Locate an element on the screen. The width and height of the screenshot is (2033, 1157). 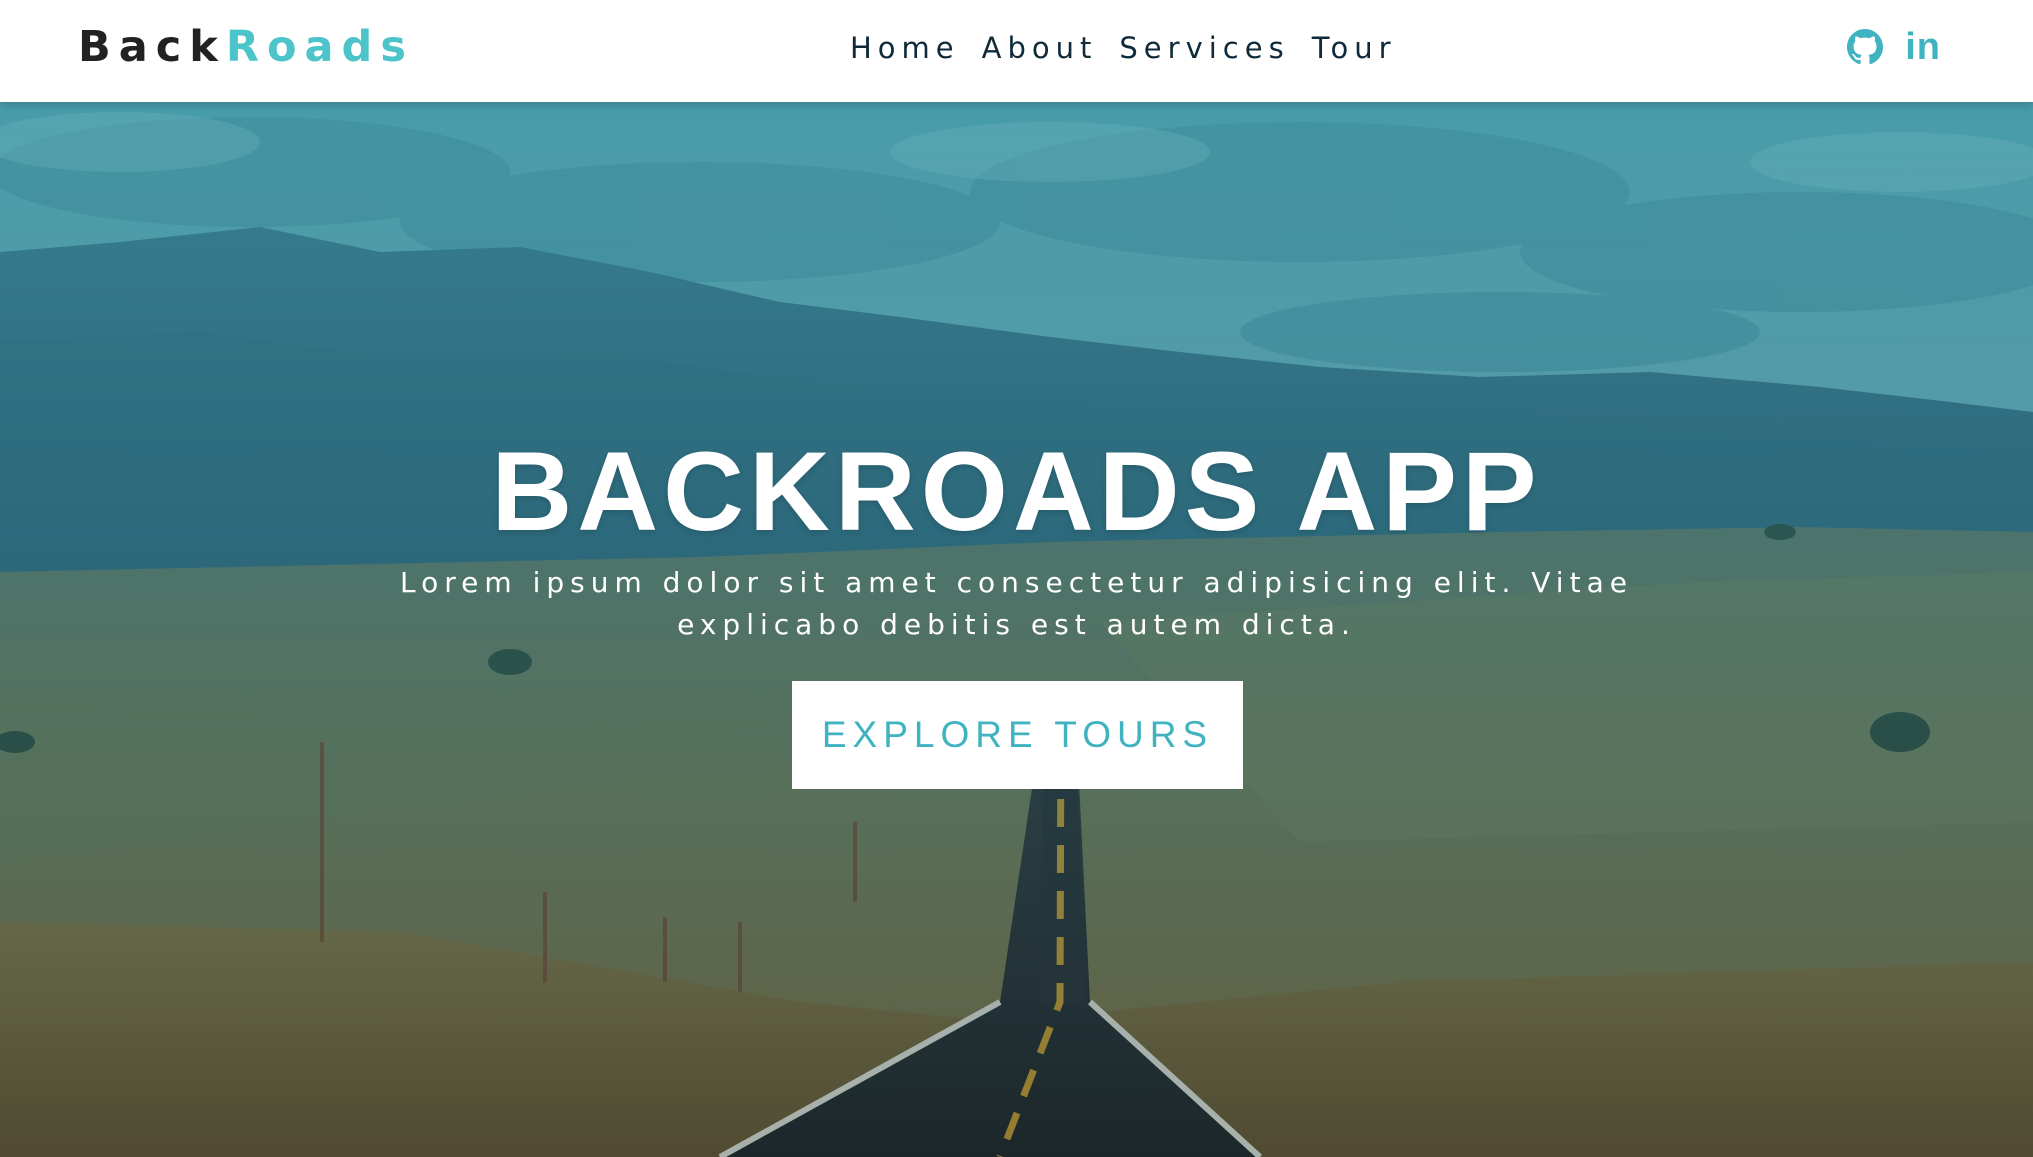
nav-links: Home About Services Tour is located at coordinates (1123, 48).